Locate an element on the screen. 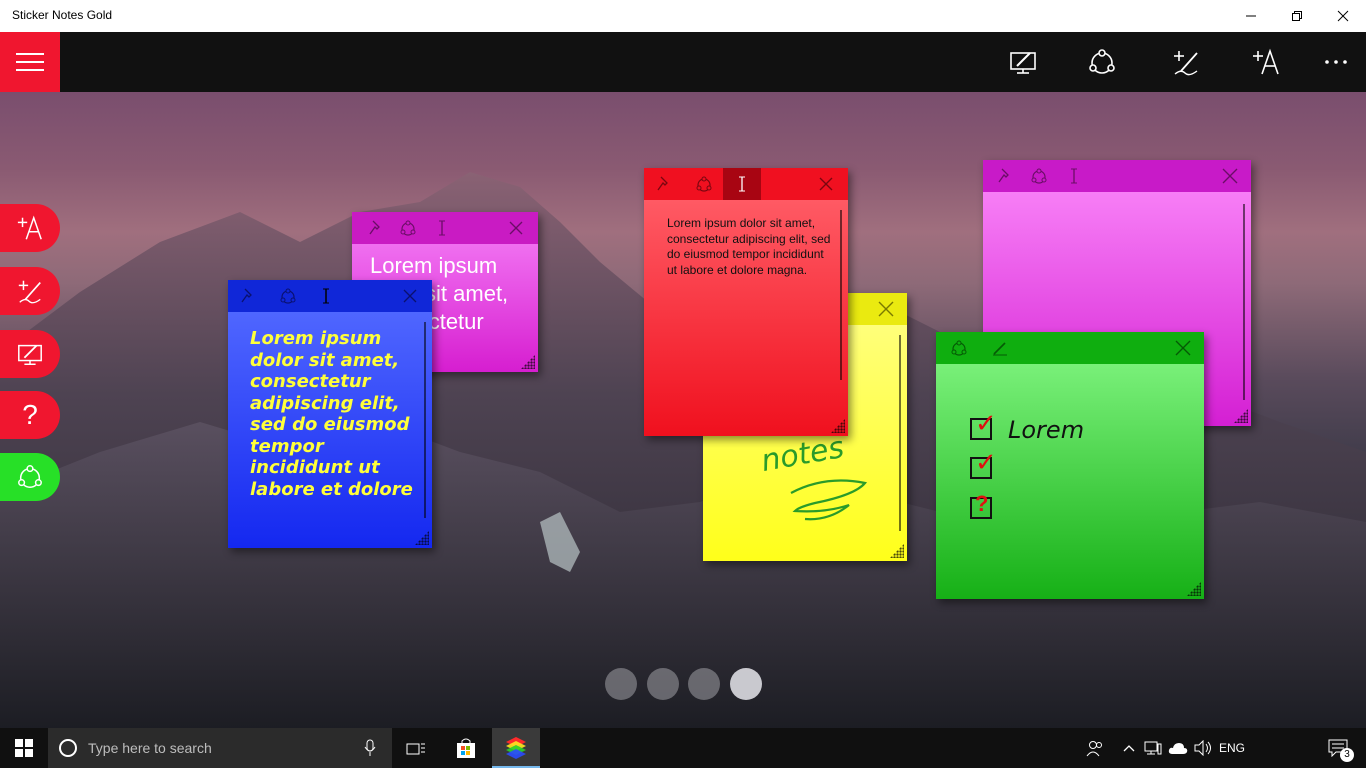 This screenshot has height=768, width=1366. desktop-edit-button is located at coordinates (1023, 62).